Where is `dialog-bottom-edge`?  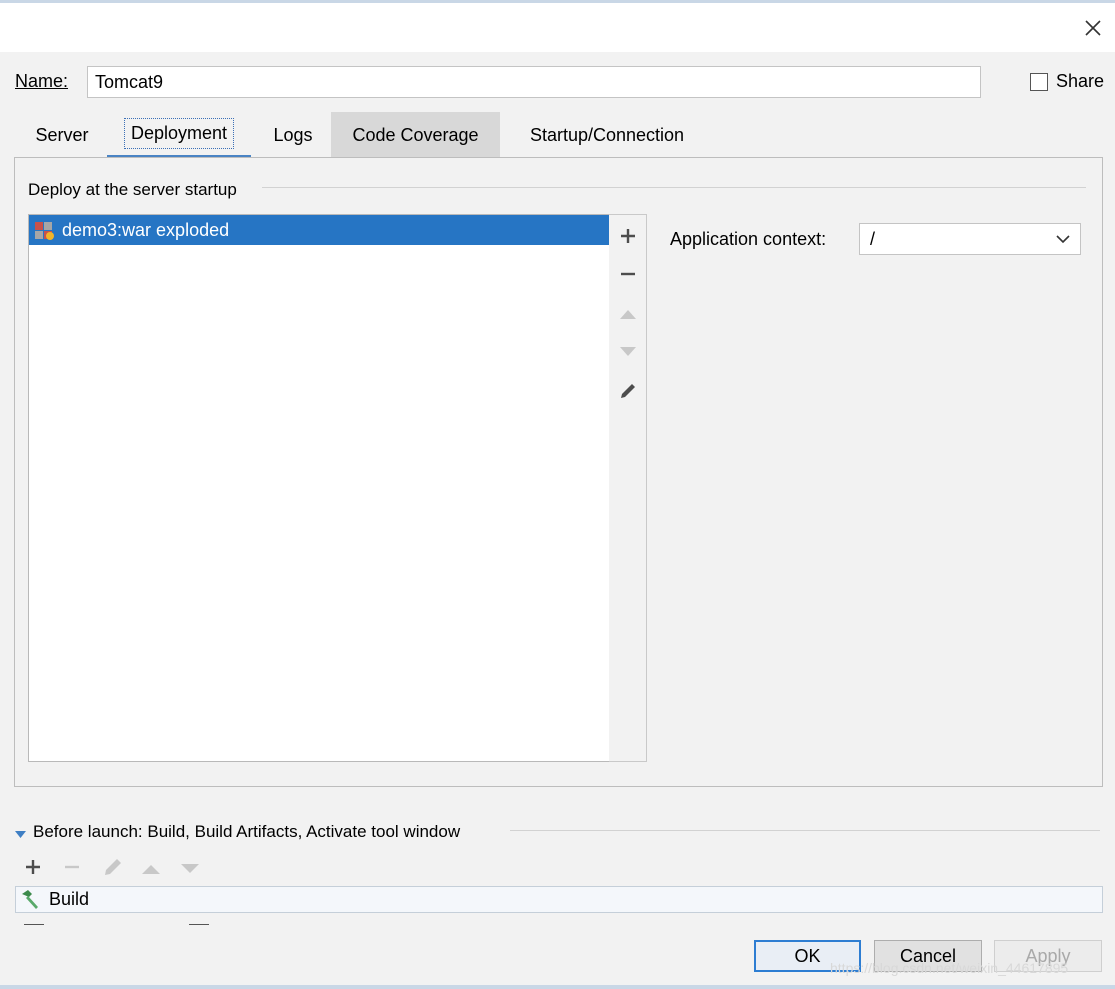
dialog-bottom-edge is located at coordinates (557, 987).